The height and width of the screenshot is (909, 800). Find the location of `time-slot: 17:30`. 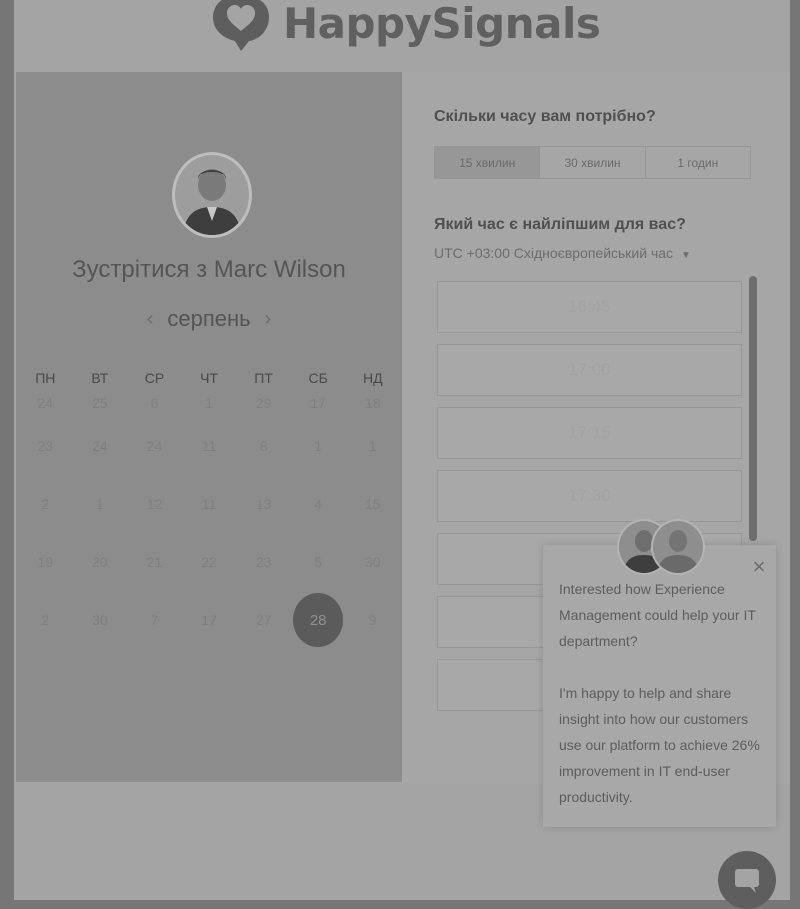

time-slot: 17:30 is located at coordinates (589, 496).